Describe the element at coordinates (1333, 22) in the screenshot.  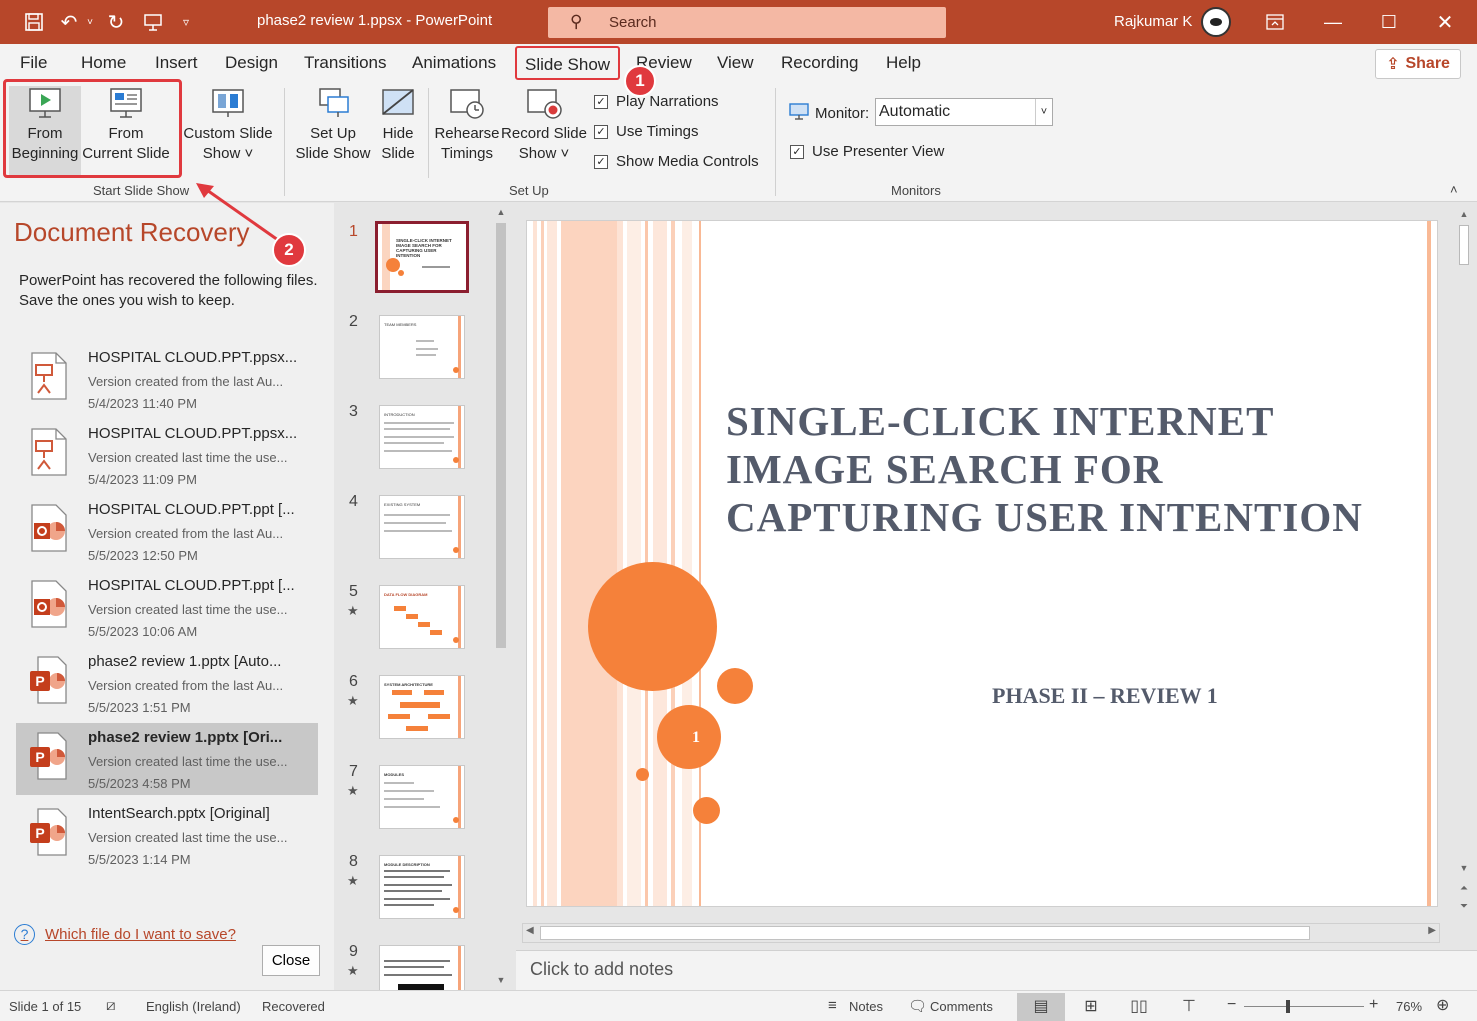
I see `minimize-icon: —` at that location.